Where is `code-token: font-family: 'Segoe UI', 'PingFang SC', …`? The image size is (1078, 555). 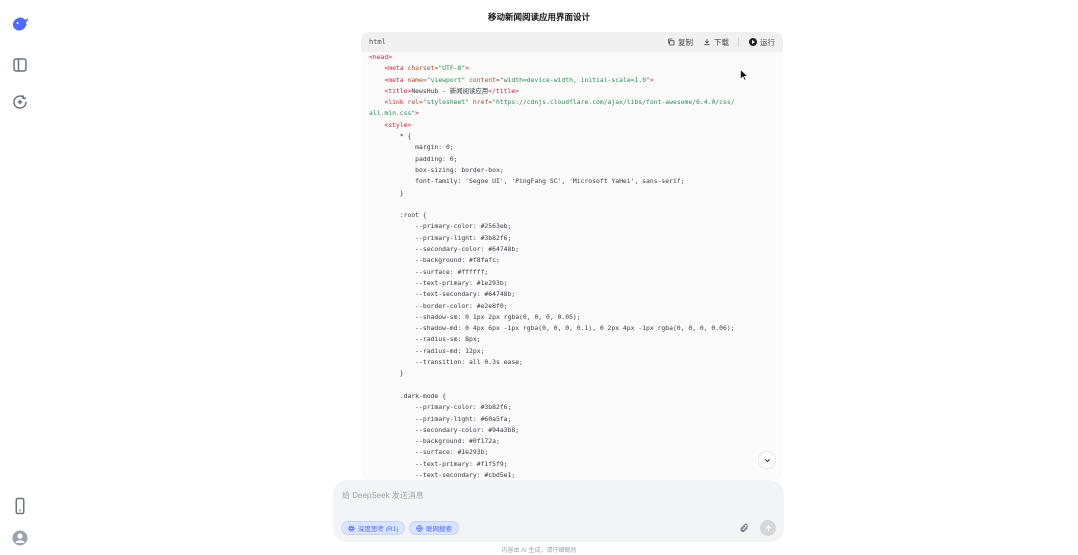
code-token: font-family: 'Segoe UI', 'PingFang SC', … is located at coordinates (527, 181).